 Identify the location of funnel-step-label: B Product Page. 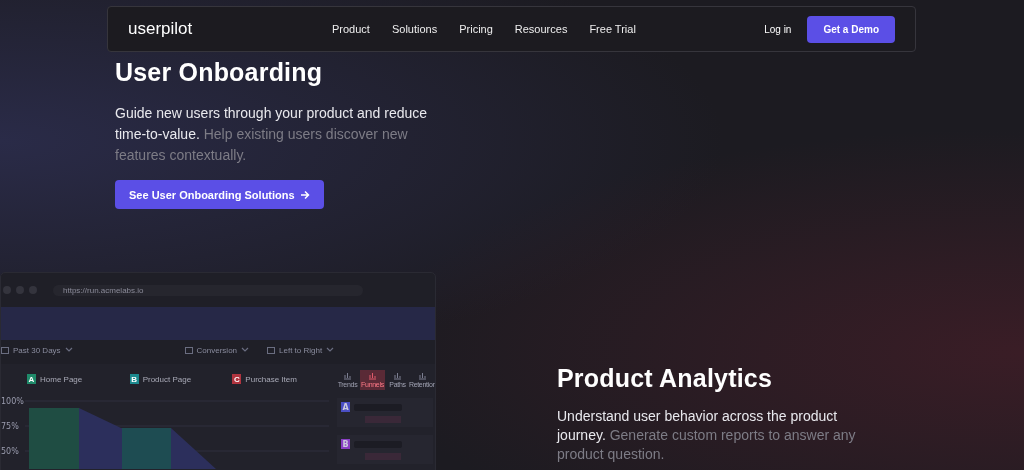
(161, 379).